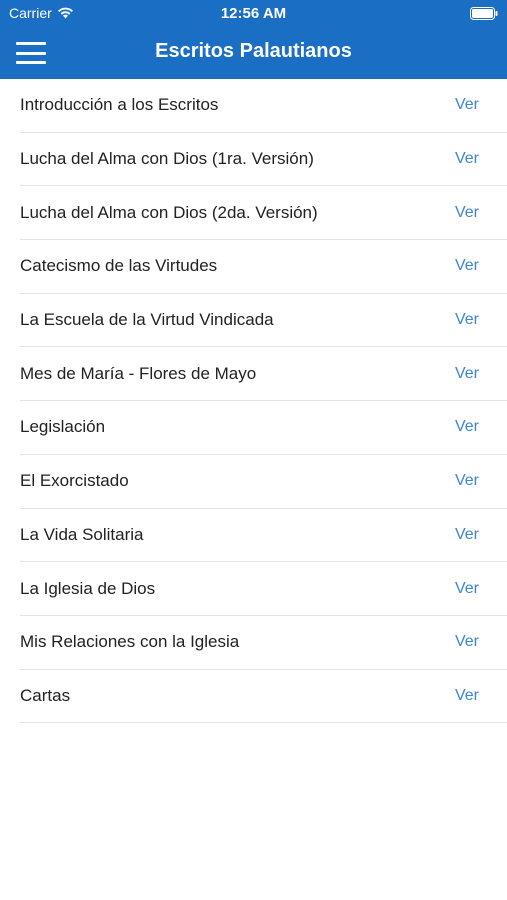 The height and width of the screenshot is (900, 507). Describe the element at coordinates (74, 481) in the screenshot. I see `item-title: El Exorcistado` at that location.